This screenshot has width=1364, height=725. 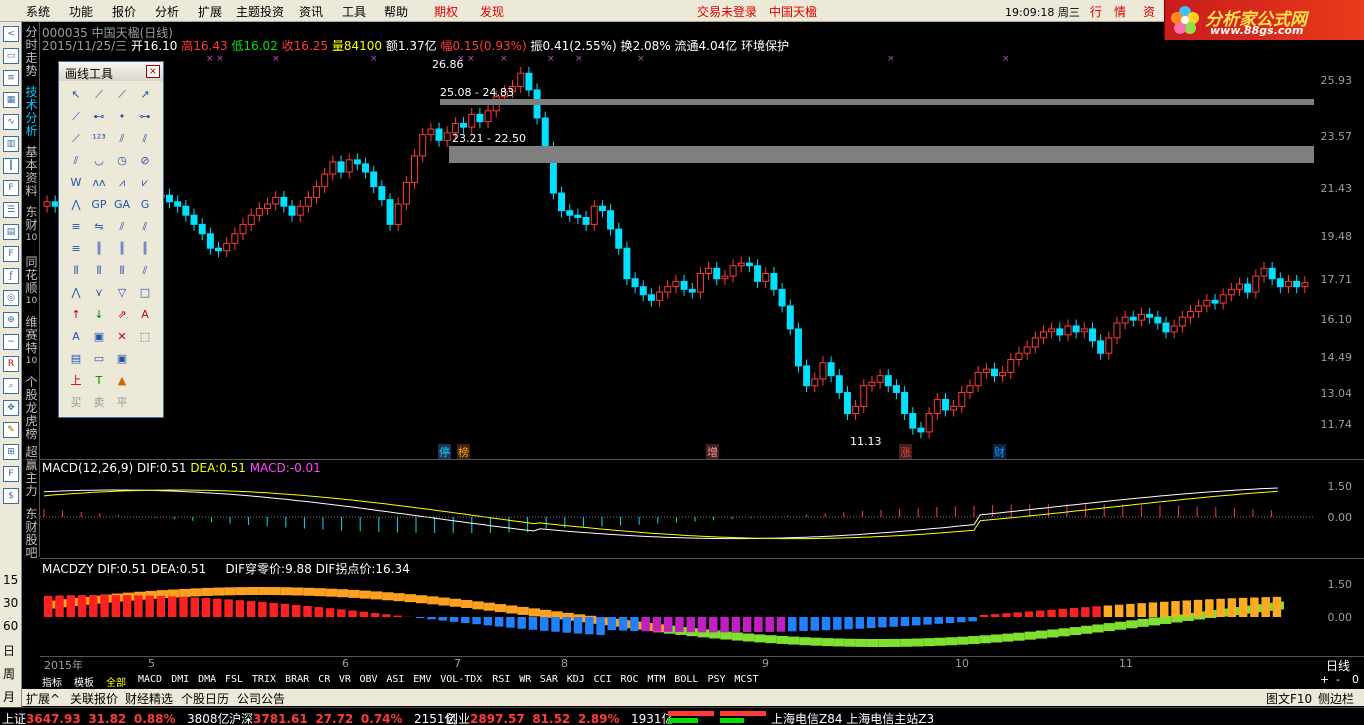 What do you see at coordinates (11, 254) in the screenshot?
I see `f12-icon: F` at bounding box center [11, 254].